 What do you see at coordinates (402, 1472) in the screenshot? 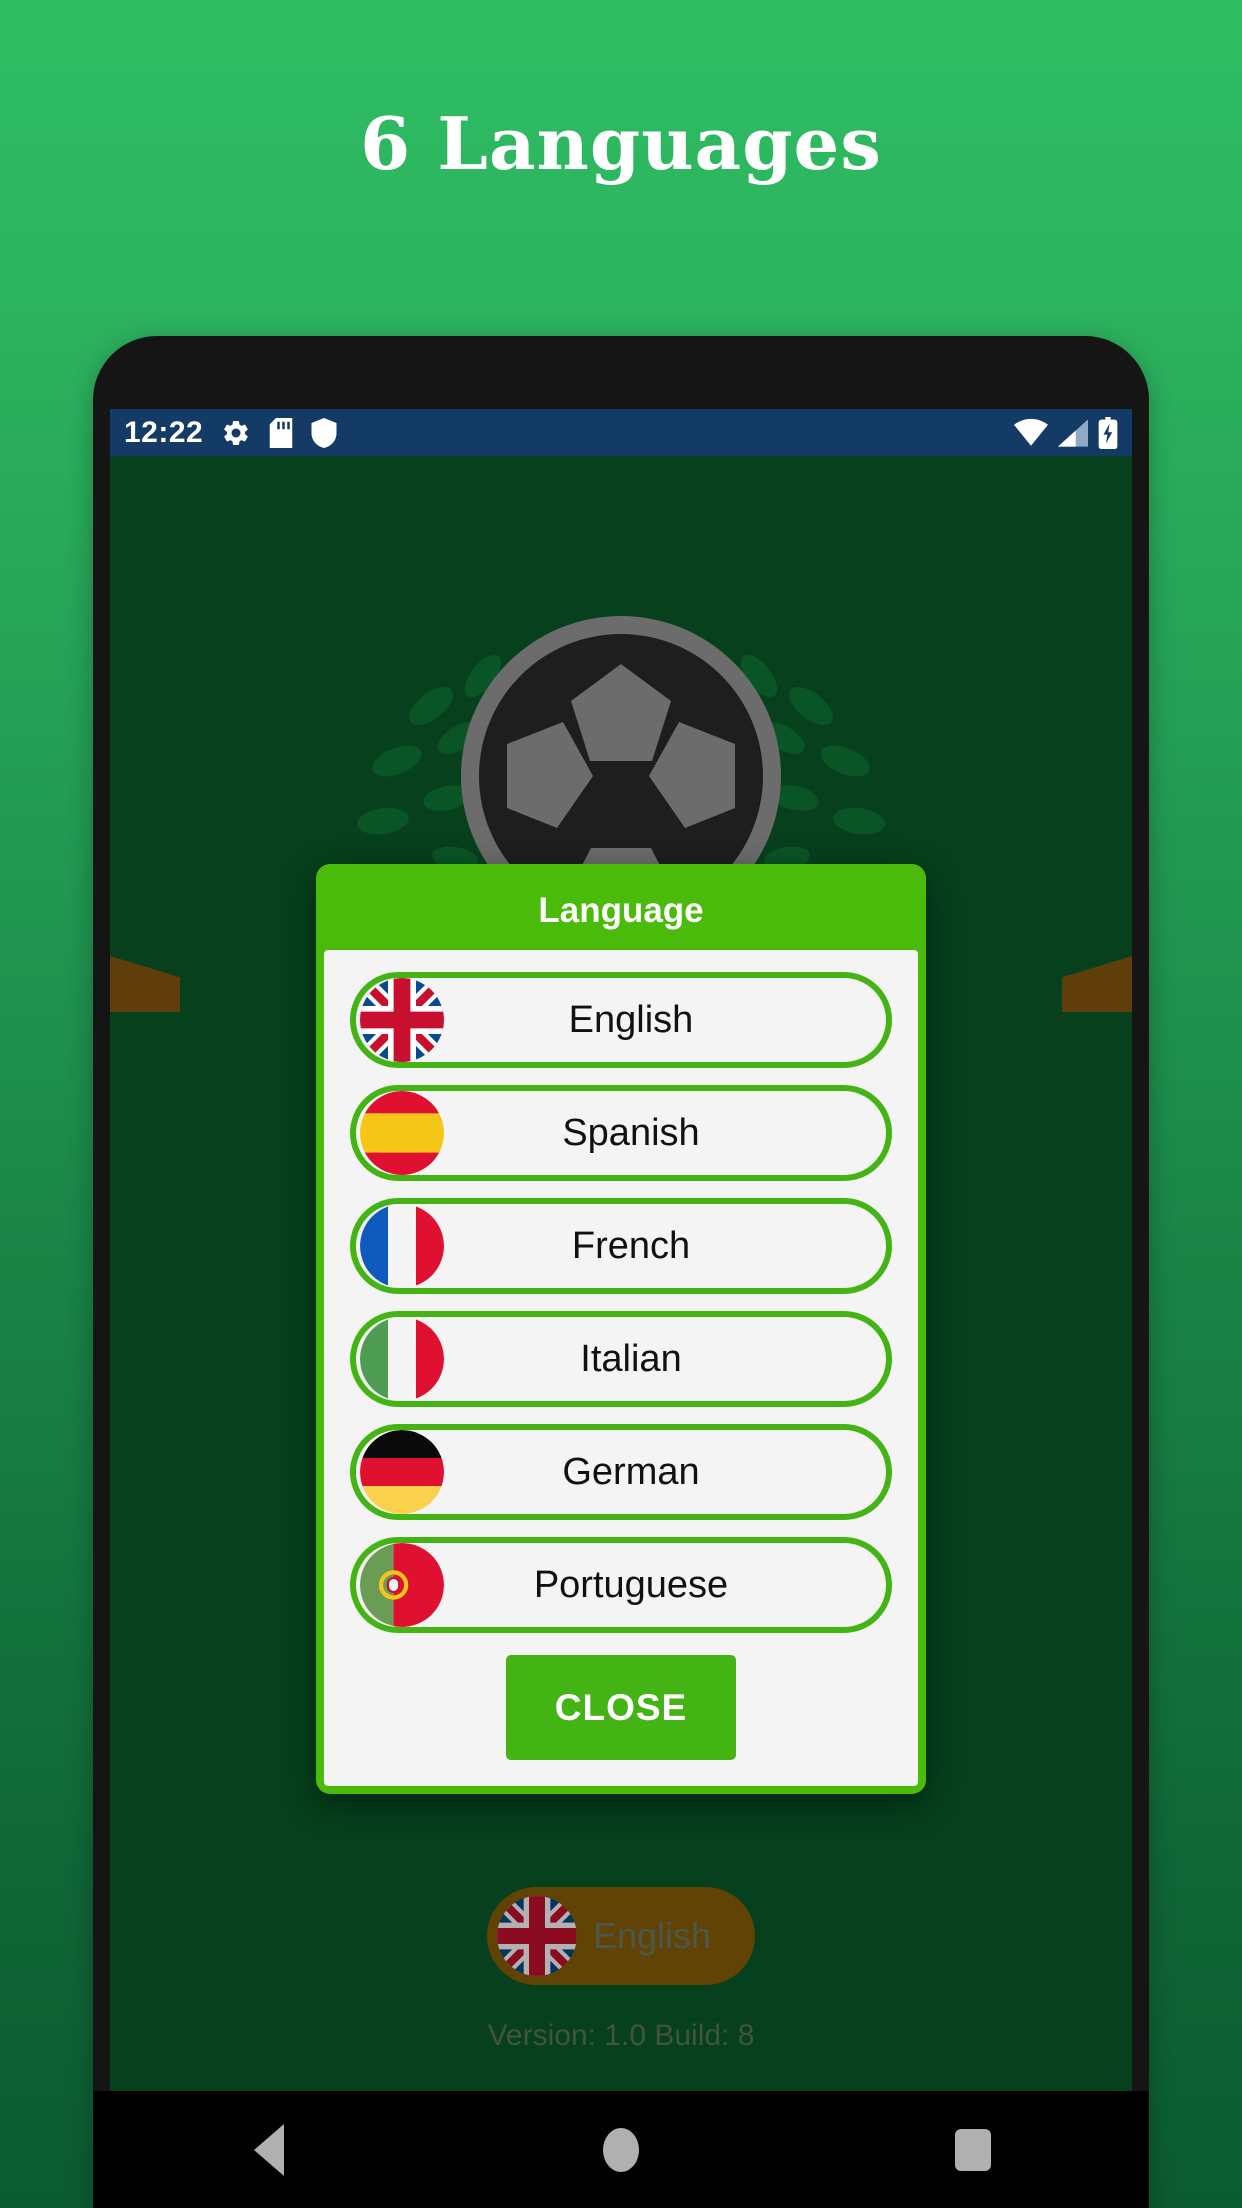
I see `flag-germany-icon` at bounding box center [402, 1472].